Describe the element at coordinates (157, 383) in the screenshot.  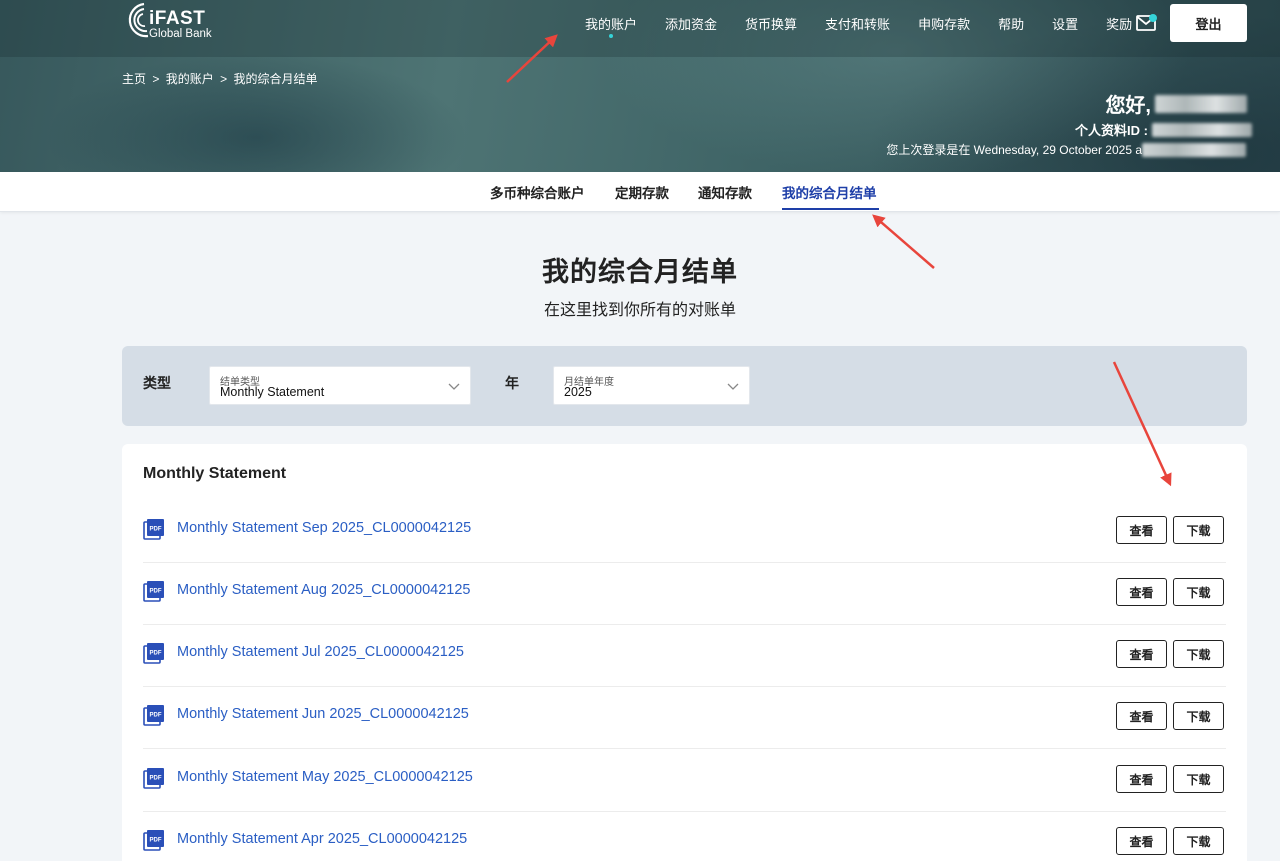
I see `type-label: 类型` at that location.